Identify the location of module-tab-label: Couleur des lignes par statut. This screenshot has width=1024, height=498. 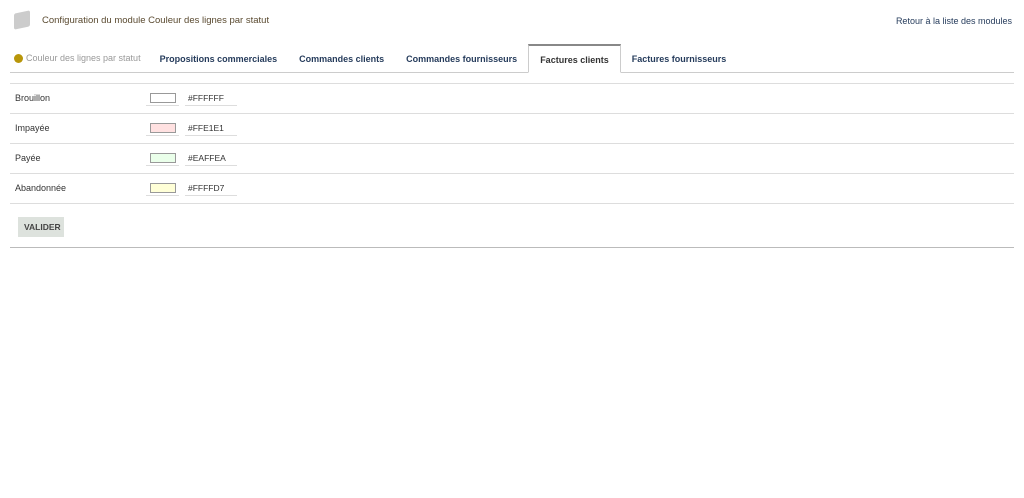
(79, 58).